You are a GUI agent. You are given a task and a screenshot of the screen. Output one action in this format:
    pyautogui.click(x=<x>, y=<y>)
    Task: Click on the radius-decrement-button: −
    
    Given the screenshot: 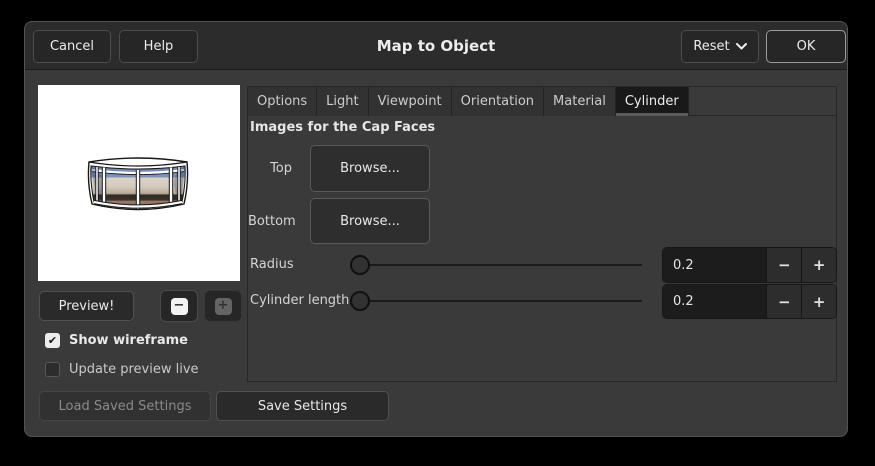 What is the action you would take?
    pyautogui.click(x=784, y=265)
    